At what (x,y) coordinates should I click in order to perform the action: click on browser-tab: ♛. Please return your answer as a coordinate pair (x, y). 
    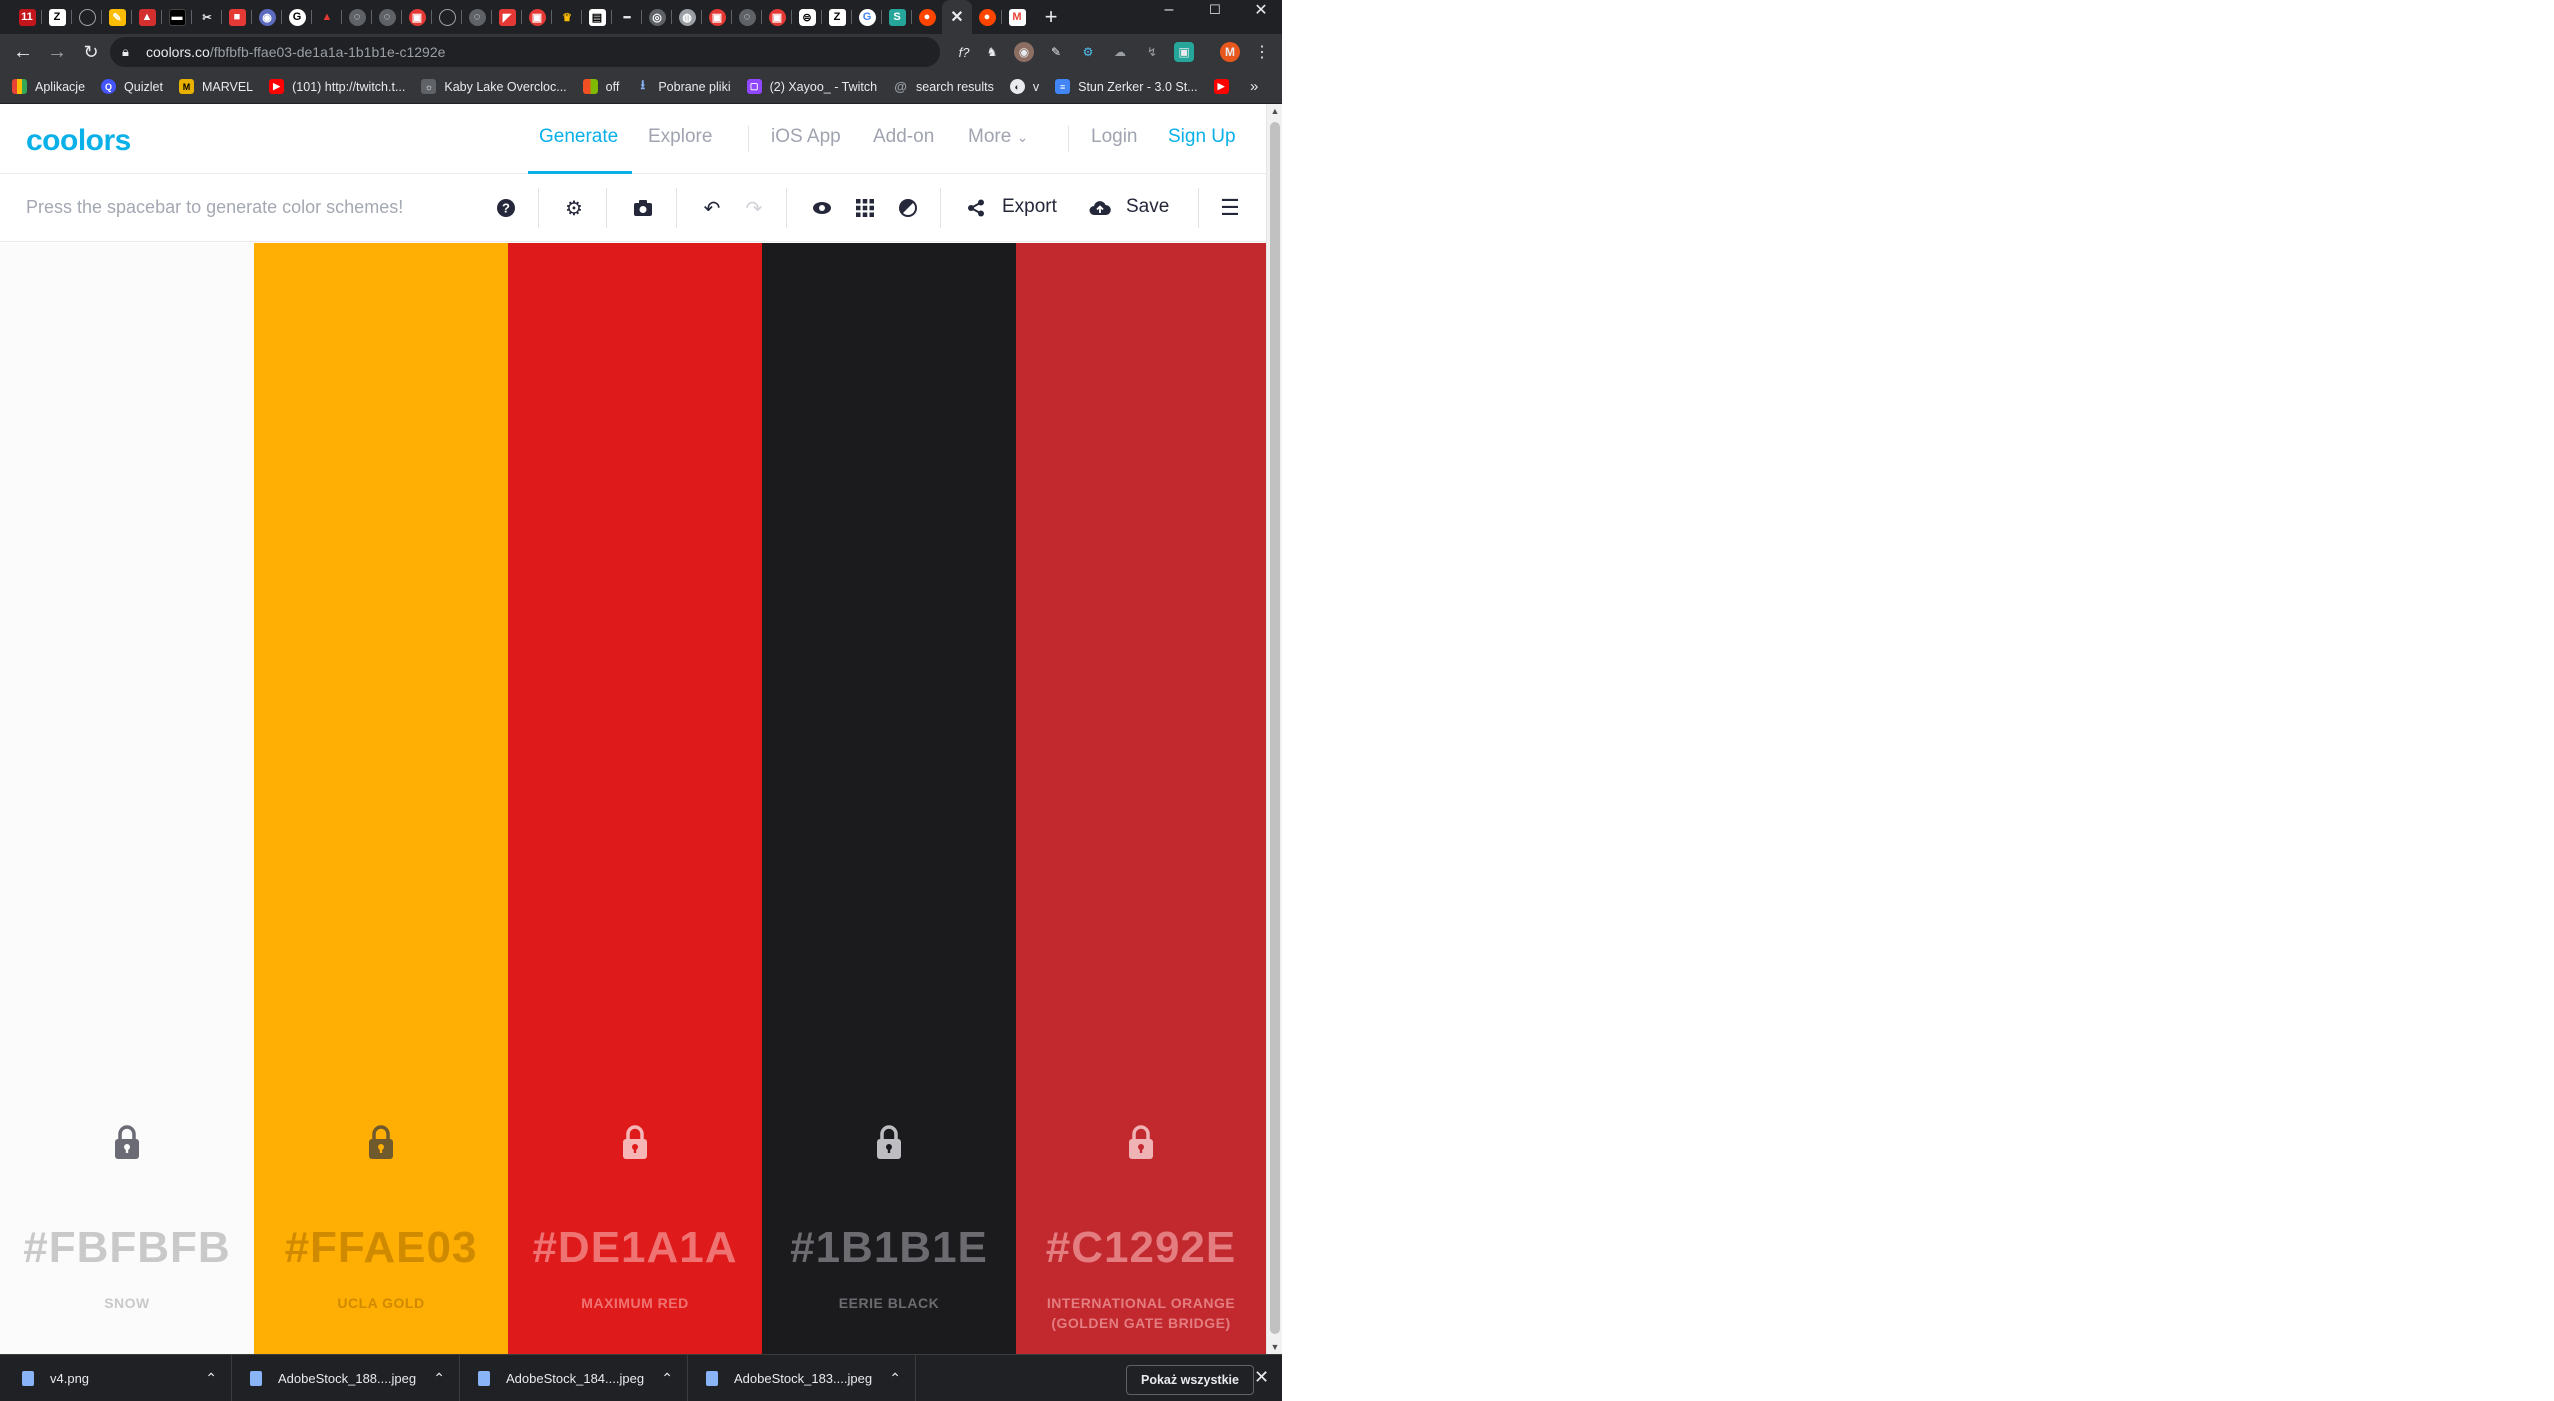
    Looking at the image, I should click on (567, 17).